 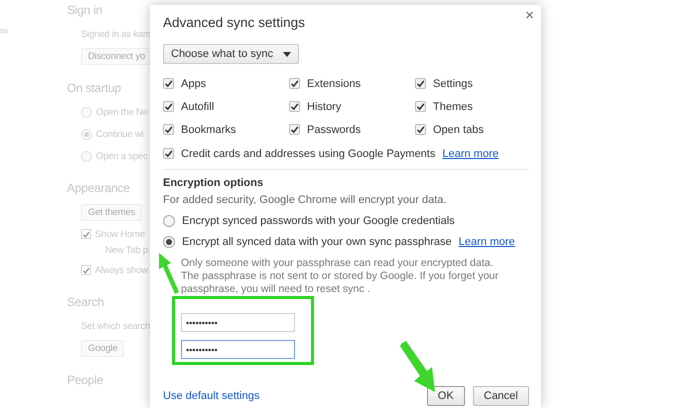 What do you see at coordinates (287, 54) in the screenshot?
I see `caret-icon` at bounding box center [287, 54].